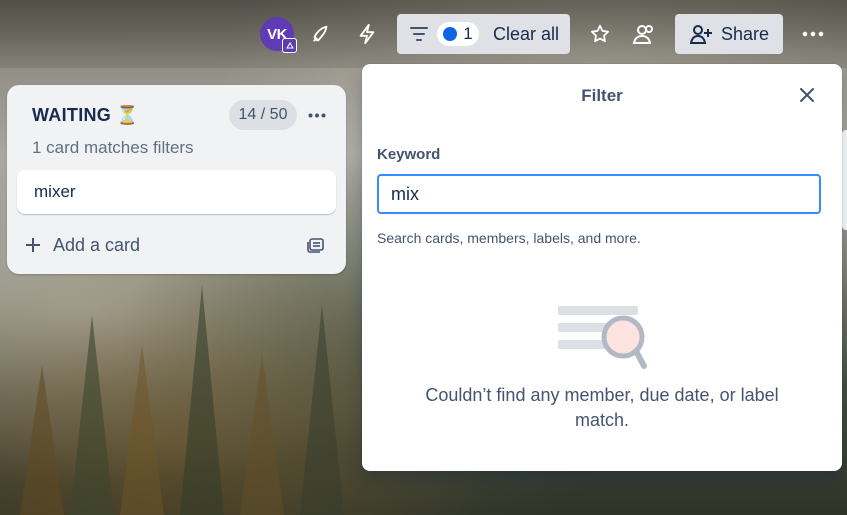 This screenshot has height=515, width=847. I want to click on board-header: VK 1 Clear all Share, so click(423, 34).